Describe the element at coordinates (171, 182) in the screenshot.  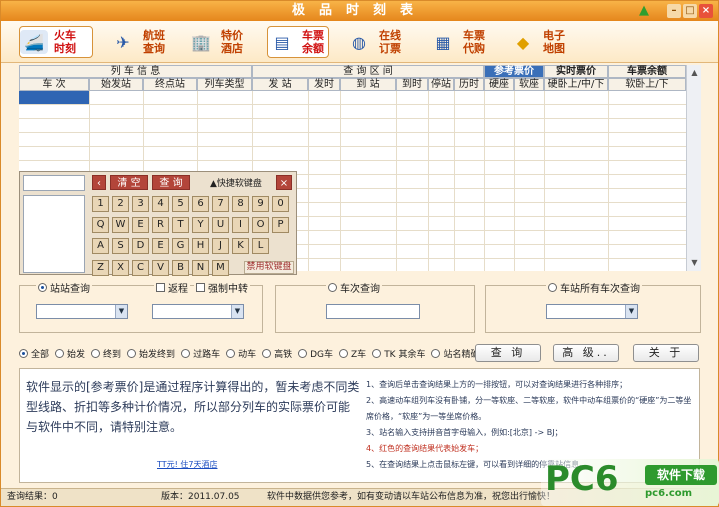
I see `keyboard-query-button: 查 询` at that location.